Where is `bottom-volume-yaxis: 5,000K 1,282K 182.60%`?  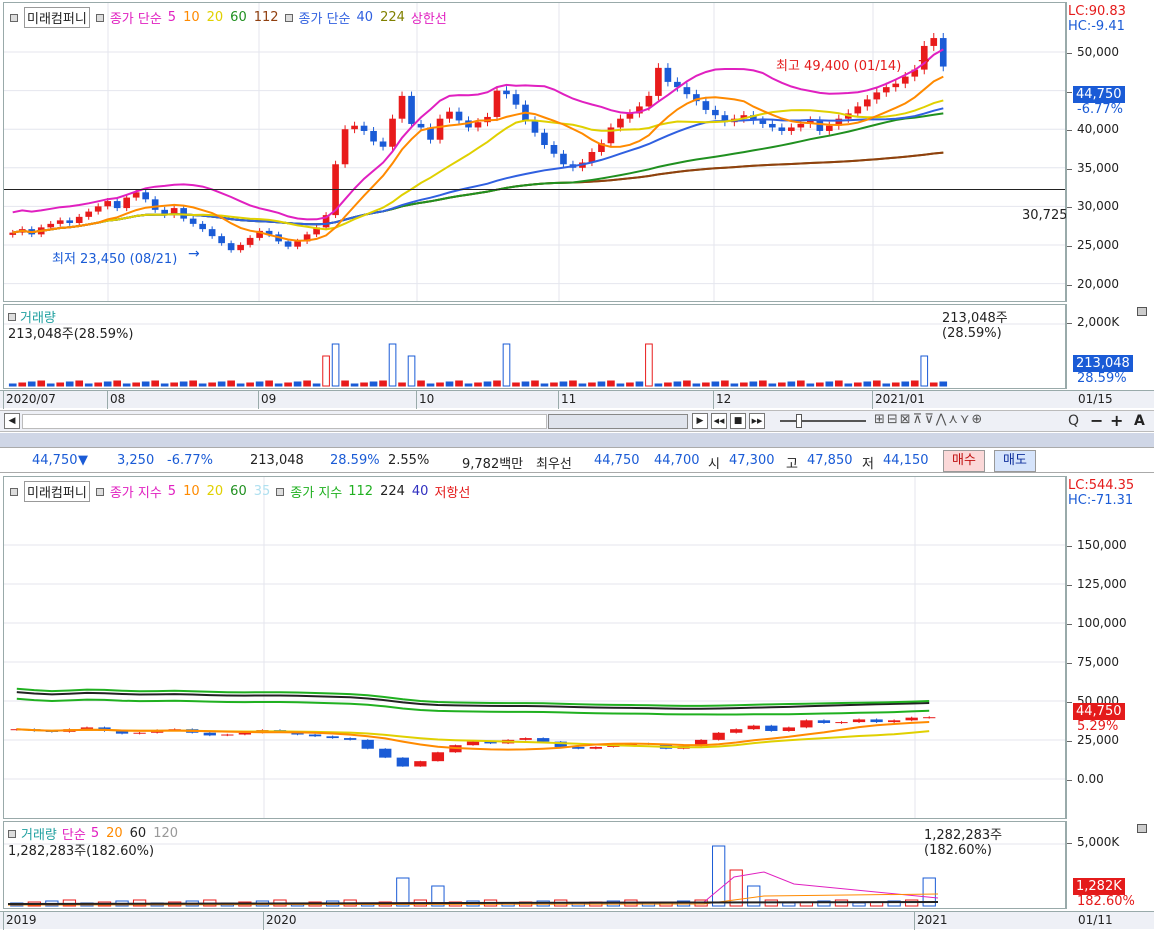 bottom-volume-yaxis: 5,000K 1,282K 182.60% is located at coordinates (1110, 865).